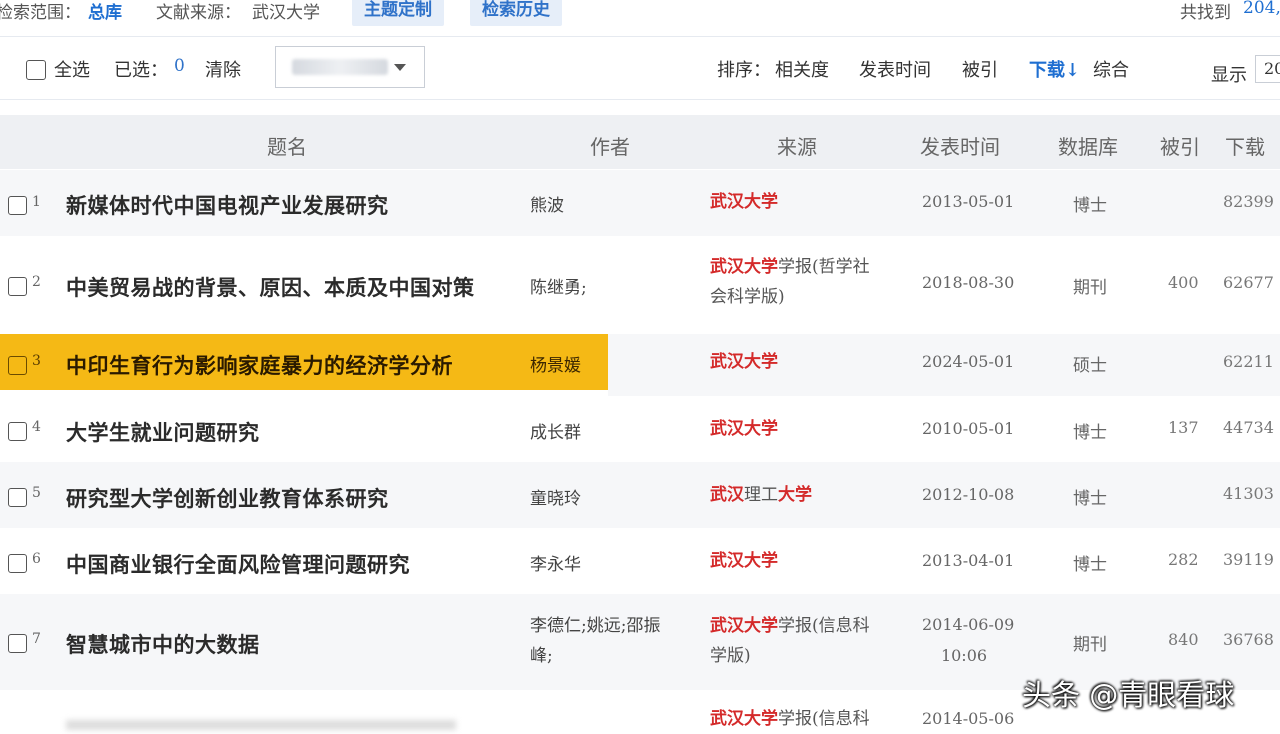 Image resolution: width=1280 pixels, height=734 pixels. I want to click on row-database: 硕士, so click(1090, 366).